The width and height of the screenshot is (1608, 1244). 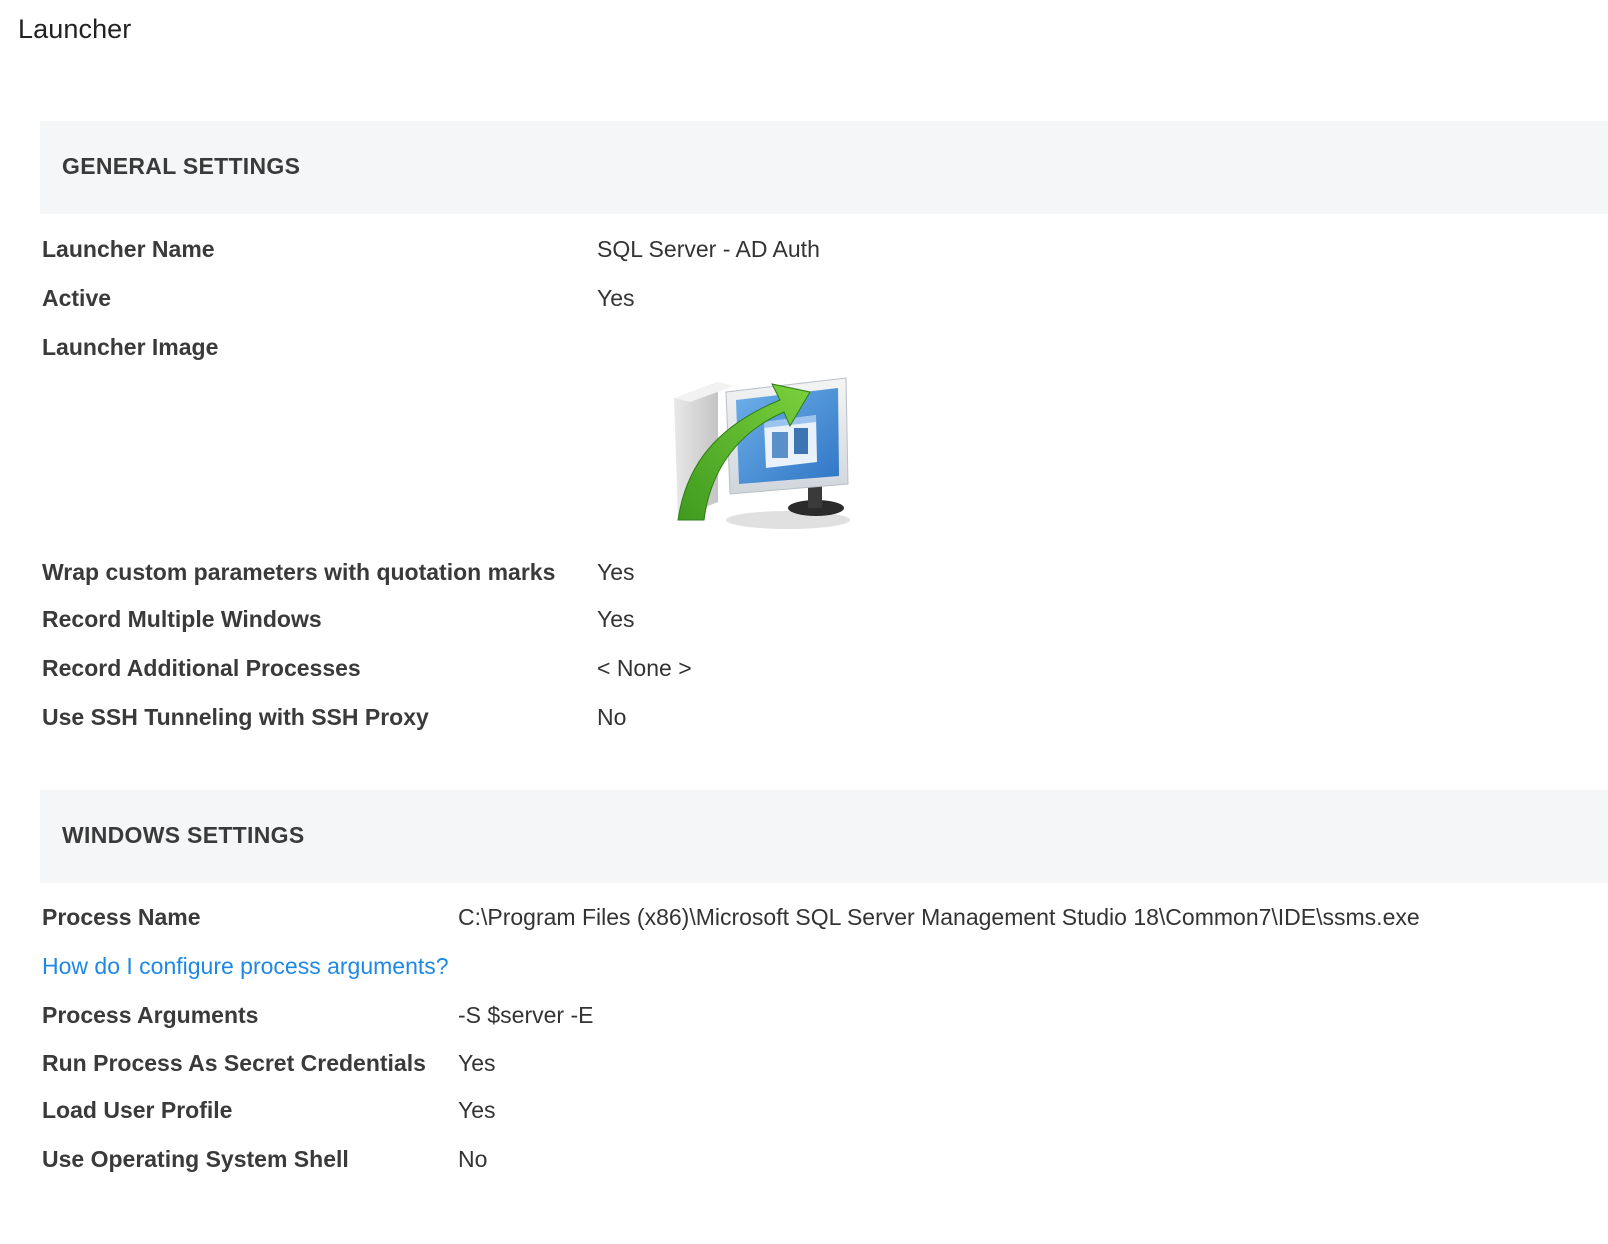 I want to click on configure-process-arguments-link: How do I configure process arguments?, so click(x=245, y=966).